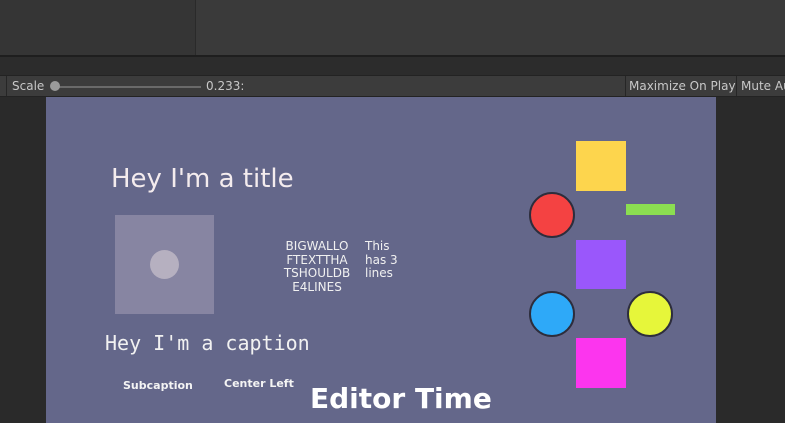  What do you see at coordinates (552, 215) in the screenshot?
I see `red-circle` at bounding box center [552, 215].